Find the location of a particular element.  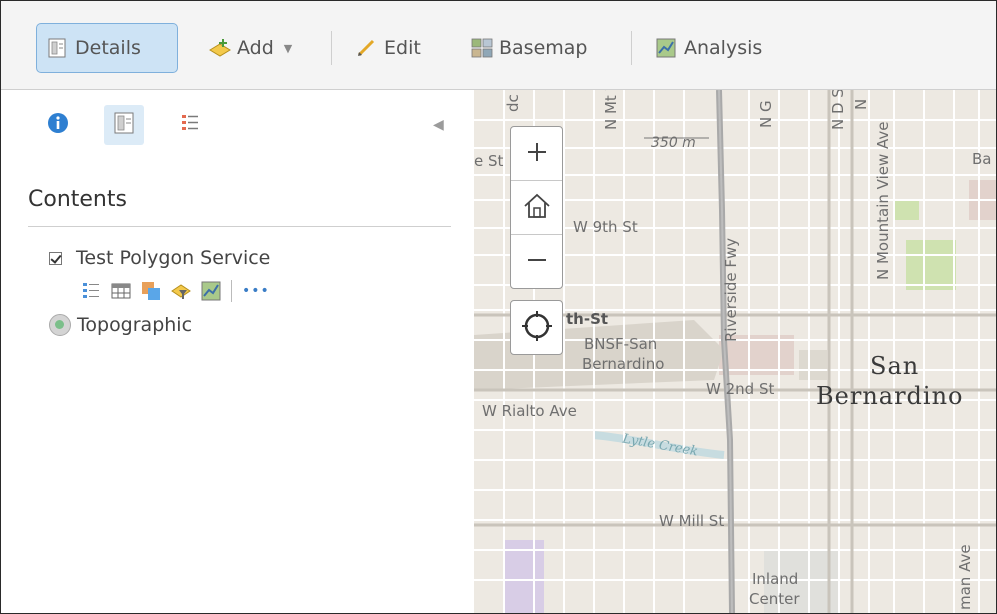

street-label: W Mill St is located at coordinates (692, 521).